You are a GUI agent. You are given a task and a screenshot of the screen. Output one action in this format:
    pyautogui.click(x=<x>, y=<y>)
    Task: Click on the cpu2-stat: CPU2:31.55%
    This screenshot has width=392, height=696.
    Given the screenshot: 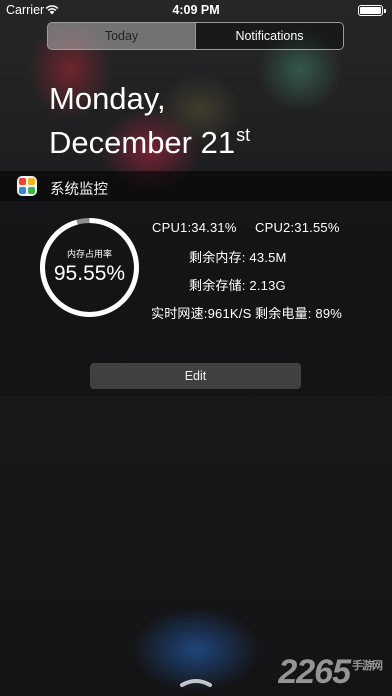 What is the action you would take?
    pyautogui.click(x=297, y=227)
    